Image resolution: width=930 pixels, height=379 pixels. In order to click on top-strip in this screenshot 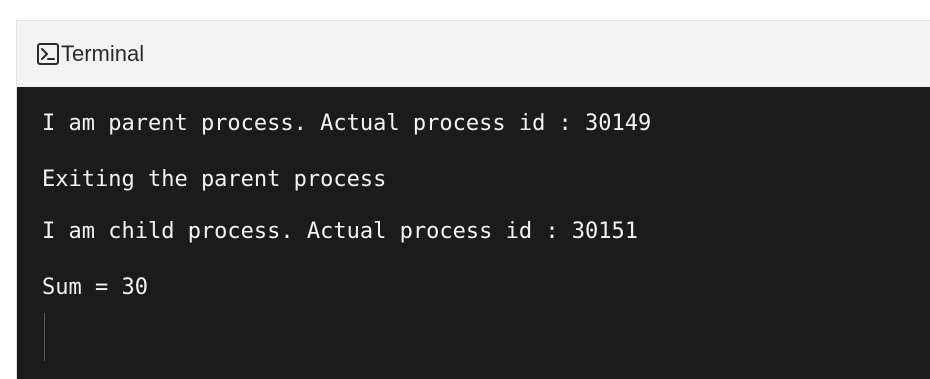, I will do `click(465, 10)`.